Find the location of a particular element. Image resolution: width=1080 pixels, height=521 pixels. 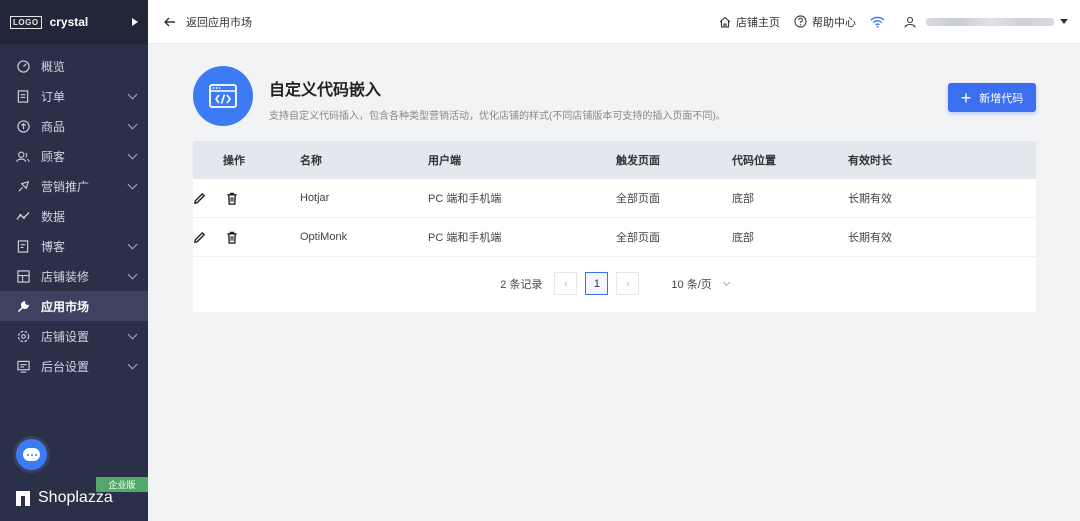

cell-position: 底部 is located at coordinates (743, 238).